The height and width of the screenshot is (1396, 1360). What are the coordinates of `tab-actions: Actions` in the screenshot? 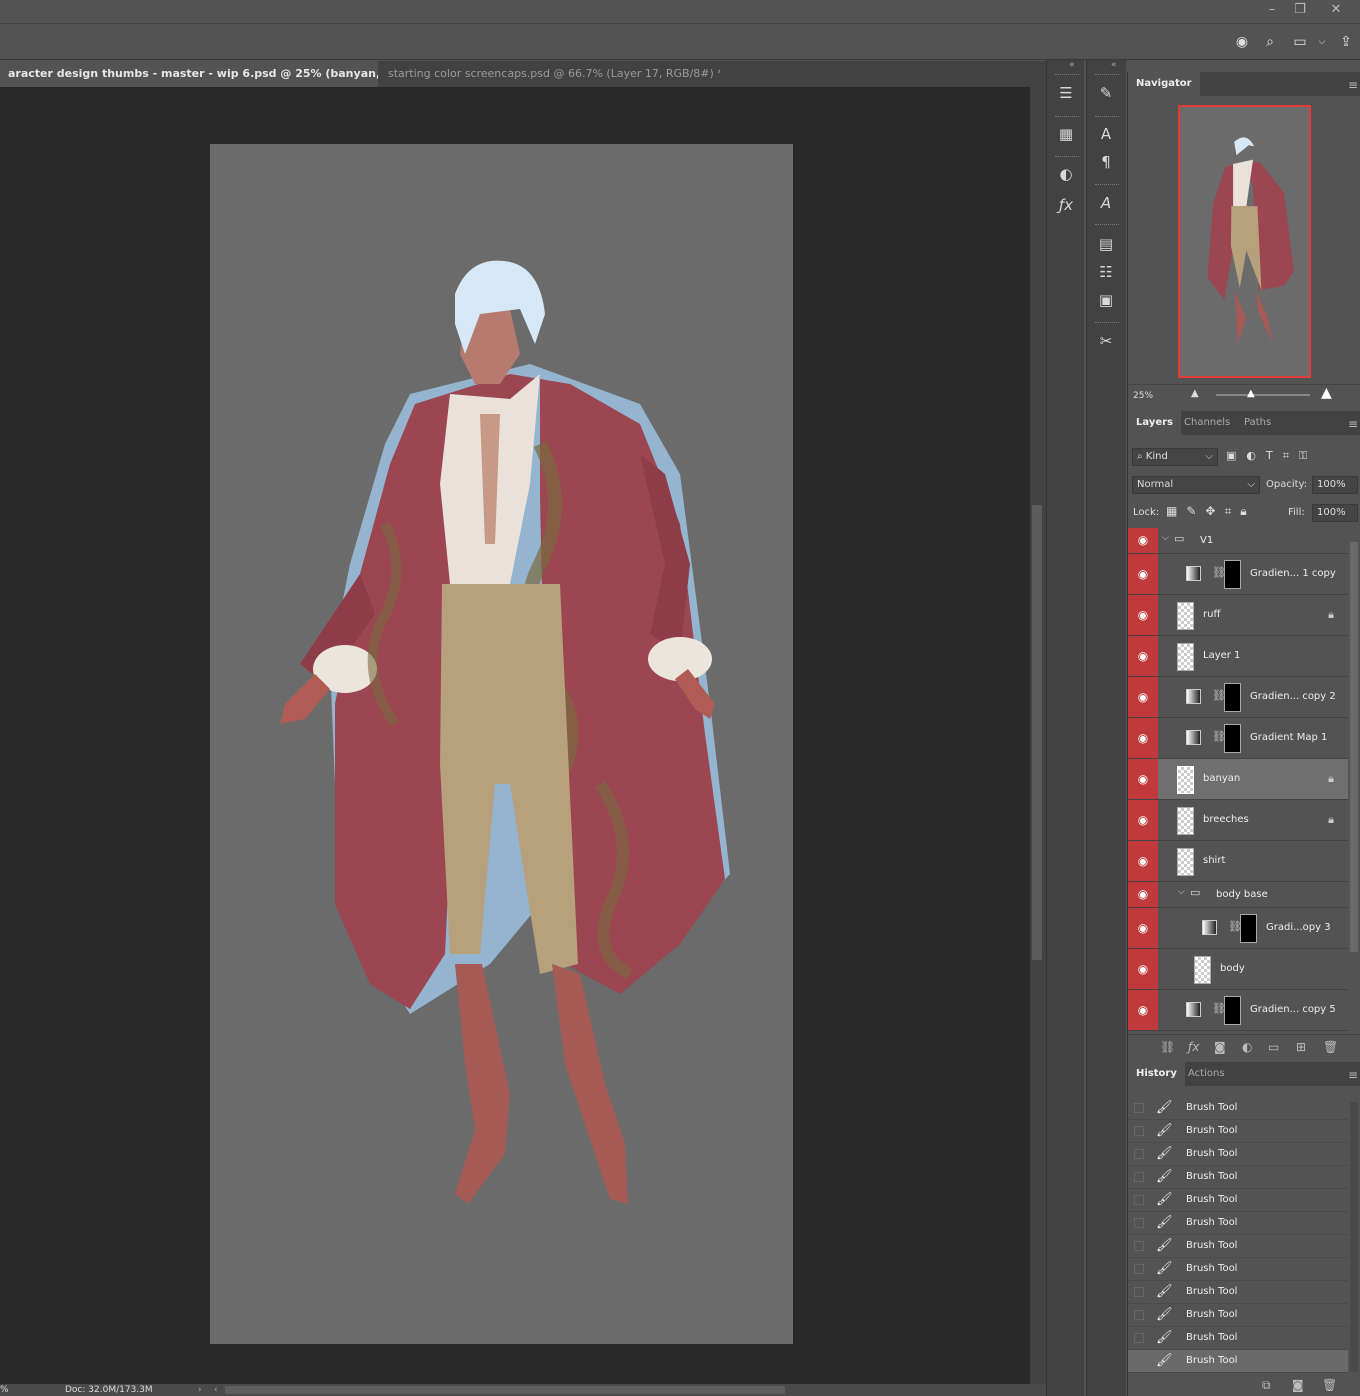 It's located at (1206, 1074).